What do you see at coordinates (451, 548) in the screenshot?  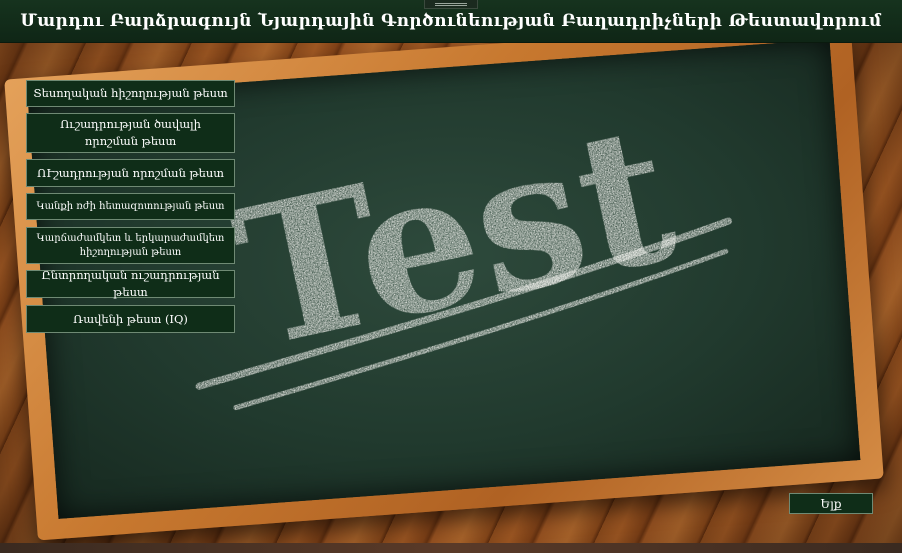 I see `bottom-strip` at bounding box center [451, 548].